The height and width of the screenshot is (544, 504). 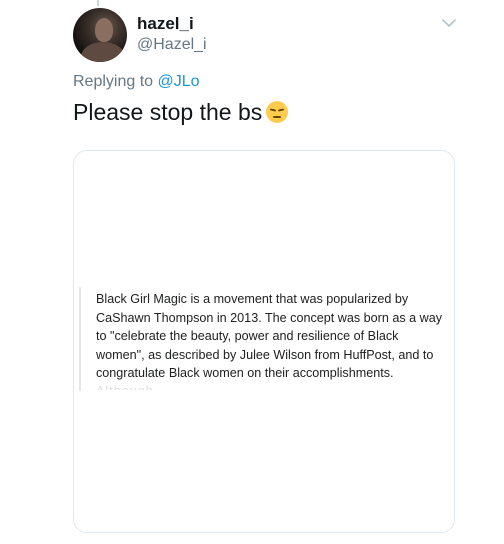 I want to click on chevron-down-icon, so click(x=449, y=23).